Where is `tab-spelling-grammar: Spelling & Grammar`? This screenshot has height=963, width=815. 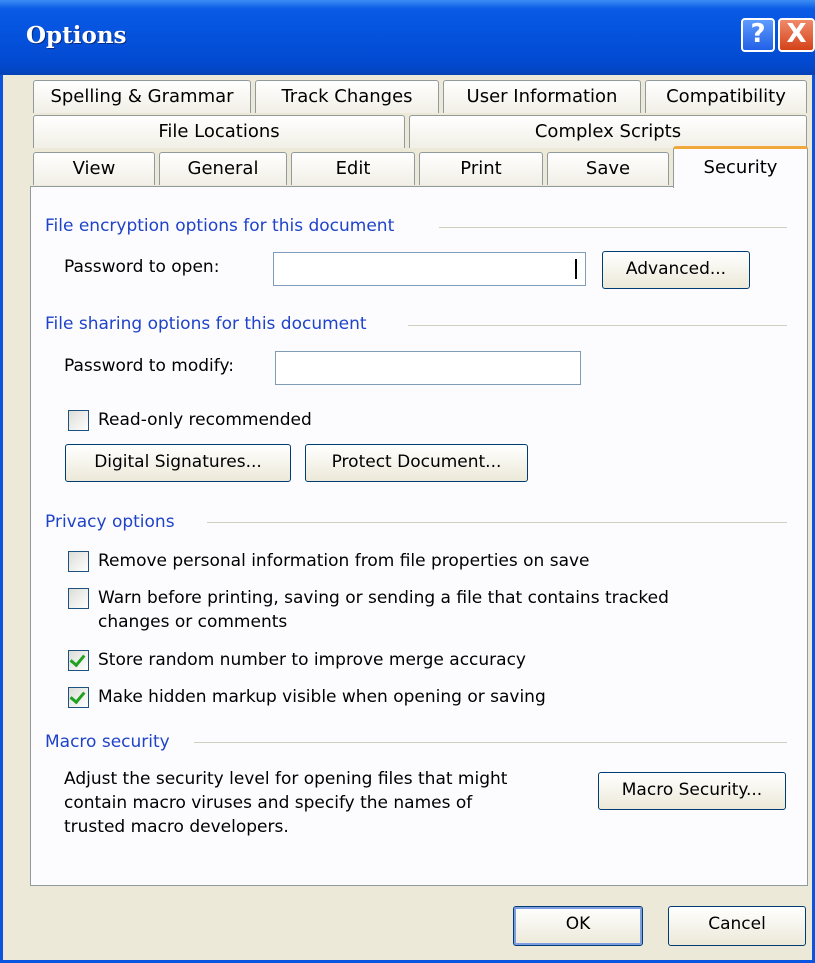 tab-spelling-grammar: Spelling & Grammar is located at coordinates (142, 96).